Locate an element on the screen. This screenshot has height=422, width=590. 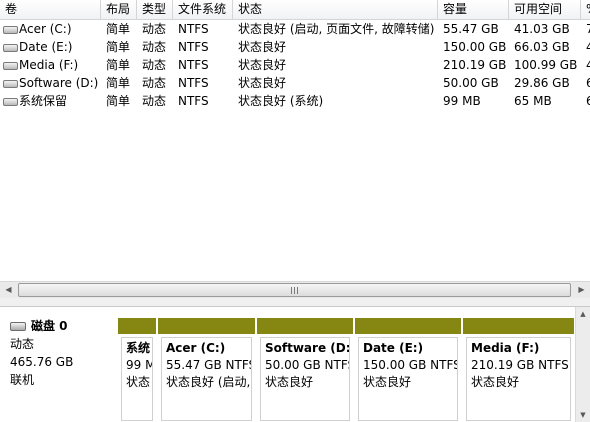
partition-name: Date (E:) is located at coordinates (393, 348).